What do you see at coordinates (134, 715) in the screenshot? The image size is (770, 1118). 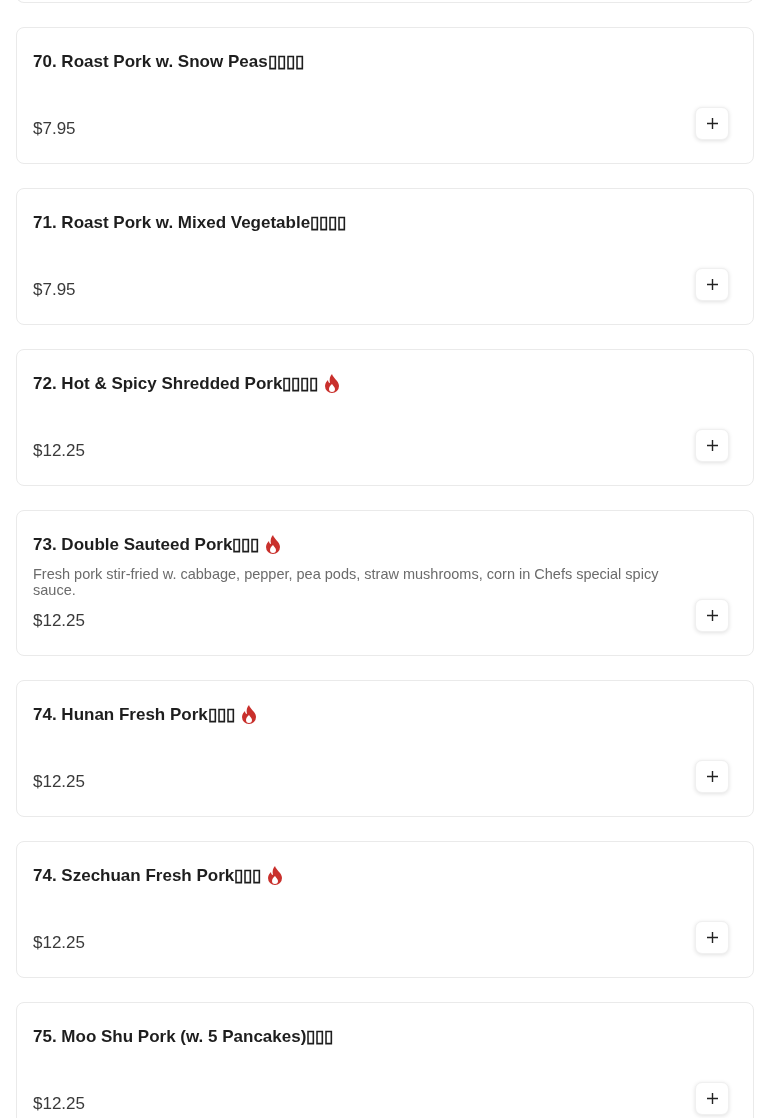 I see `item-title: 74. Hunan Fresh Pork▯▯▯` at bounding box center [134, 715].